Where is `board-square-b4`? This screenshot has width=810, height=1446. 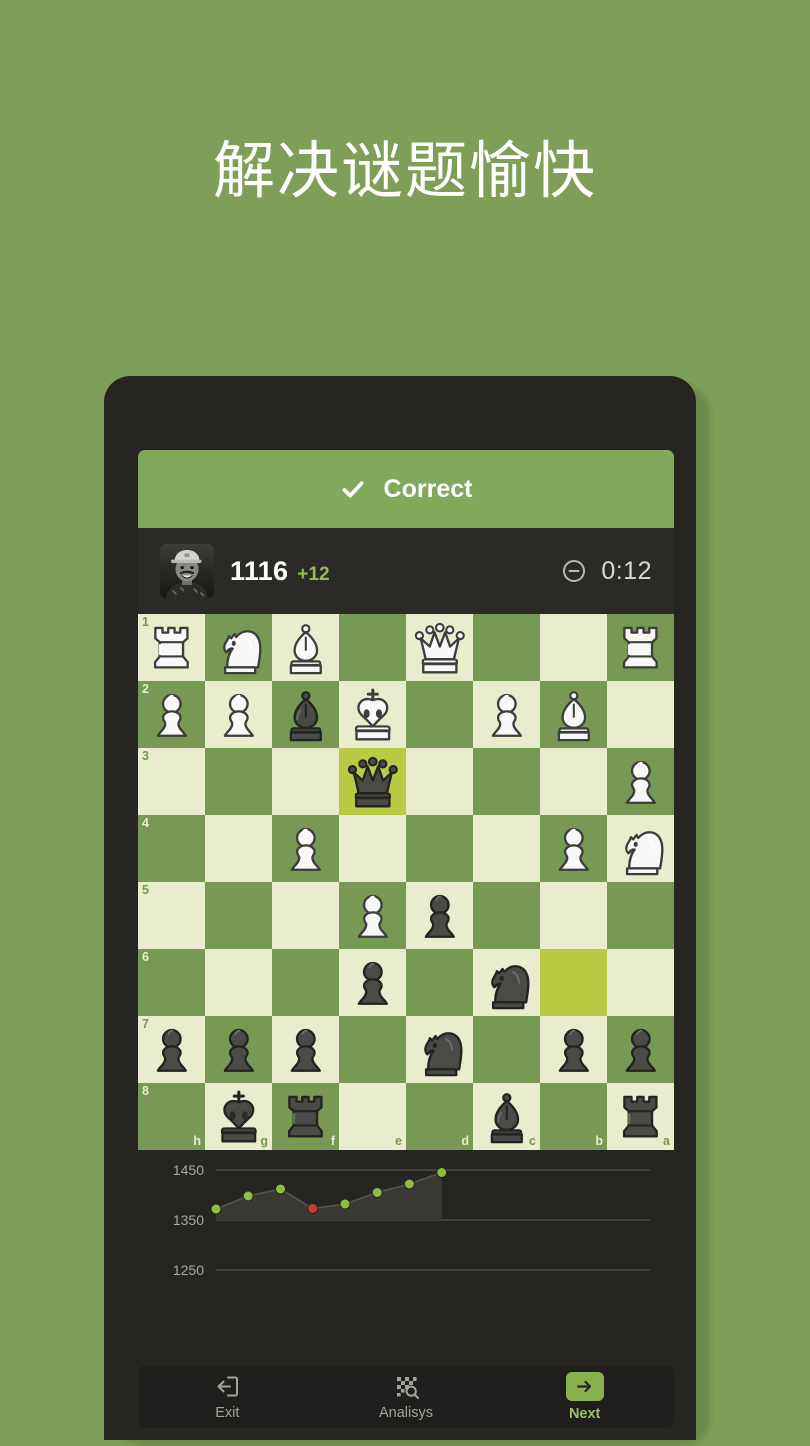 board-square-b4 is located at coordinates (573, 848).